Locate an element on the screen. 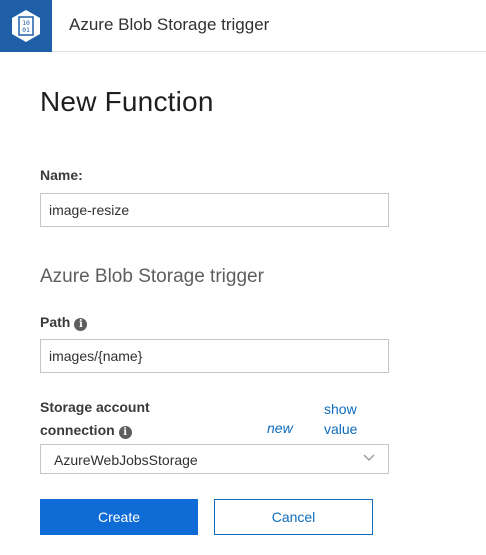  path-label: Path is located at coordinates (55, 322).